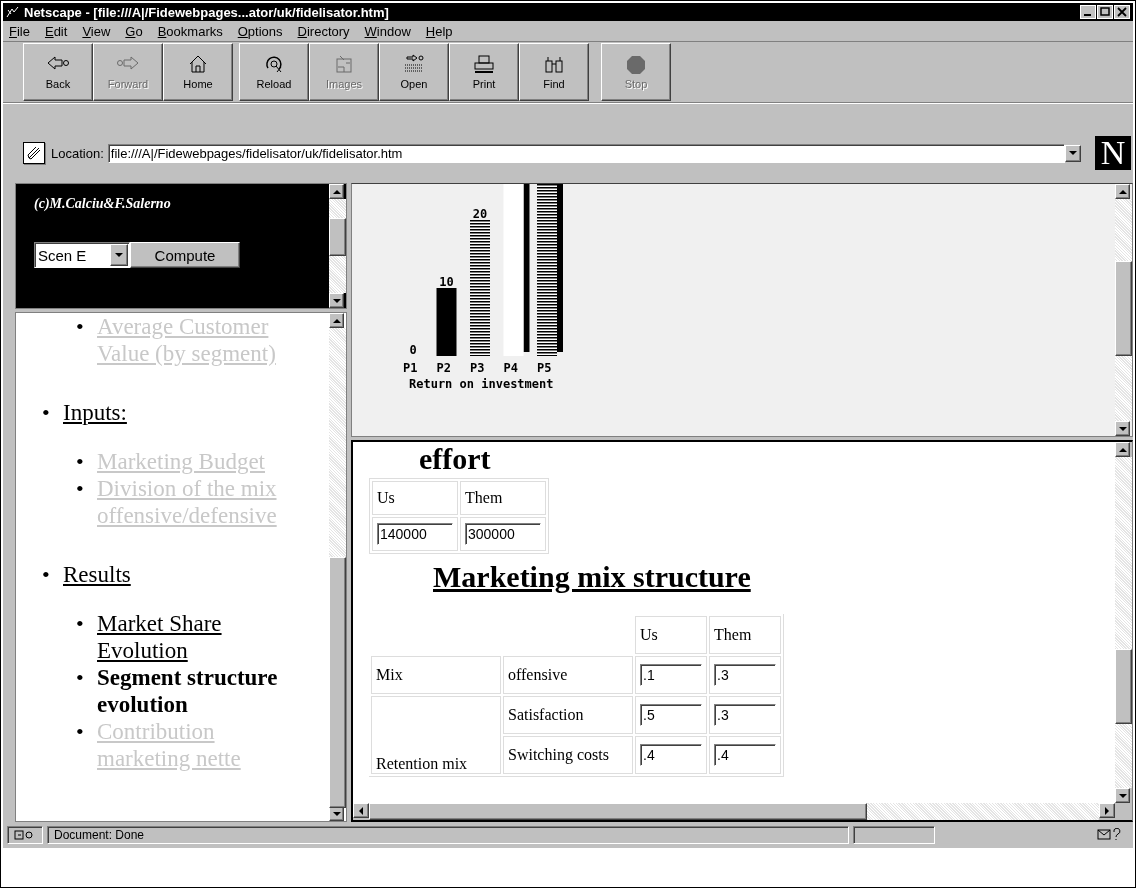 Image resolution: width=1136 pixels, height=888 pixels. What do you see at coordinates (1122, 12) in the screenshot?
I see `close-icon` at bounding box center [1122, 12].